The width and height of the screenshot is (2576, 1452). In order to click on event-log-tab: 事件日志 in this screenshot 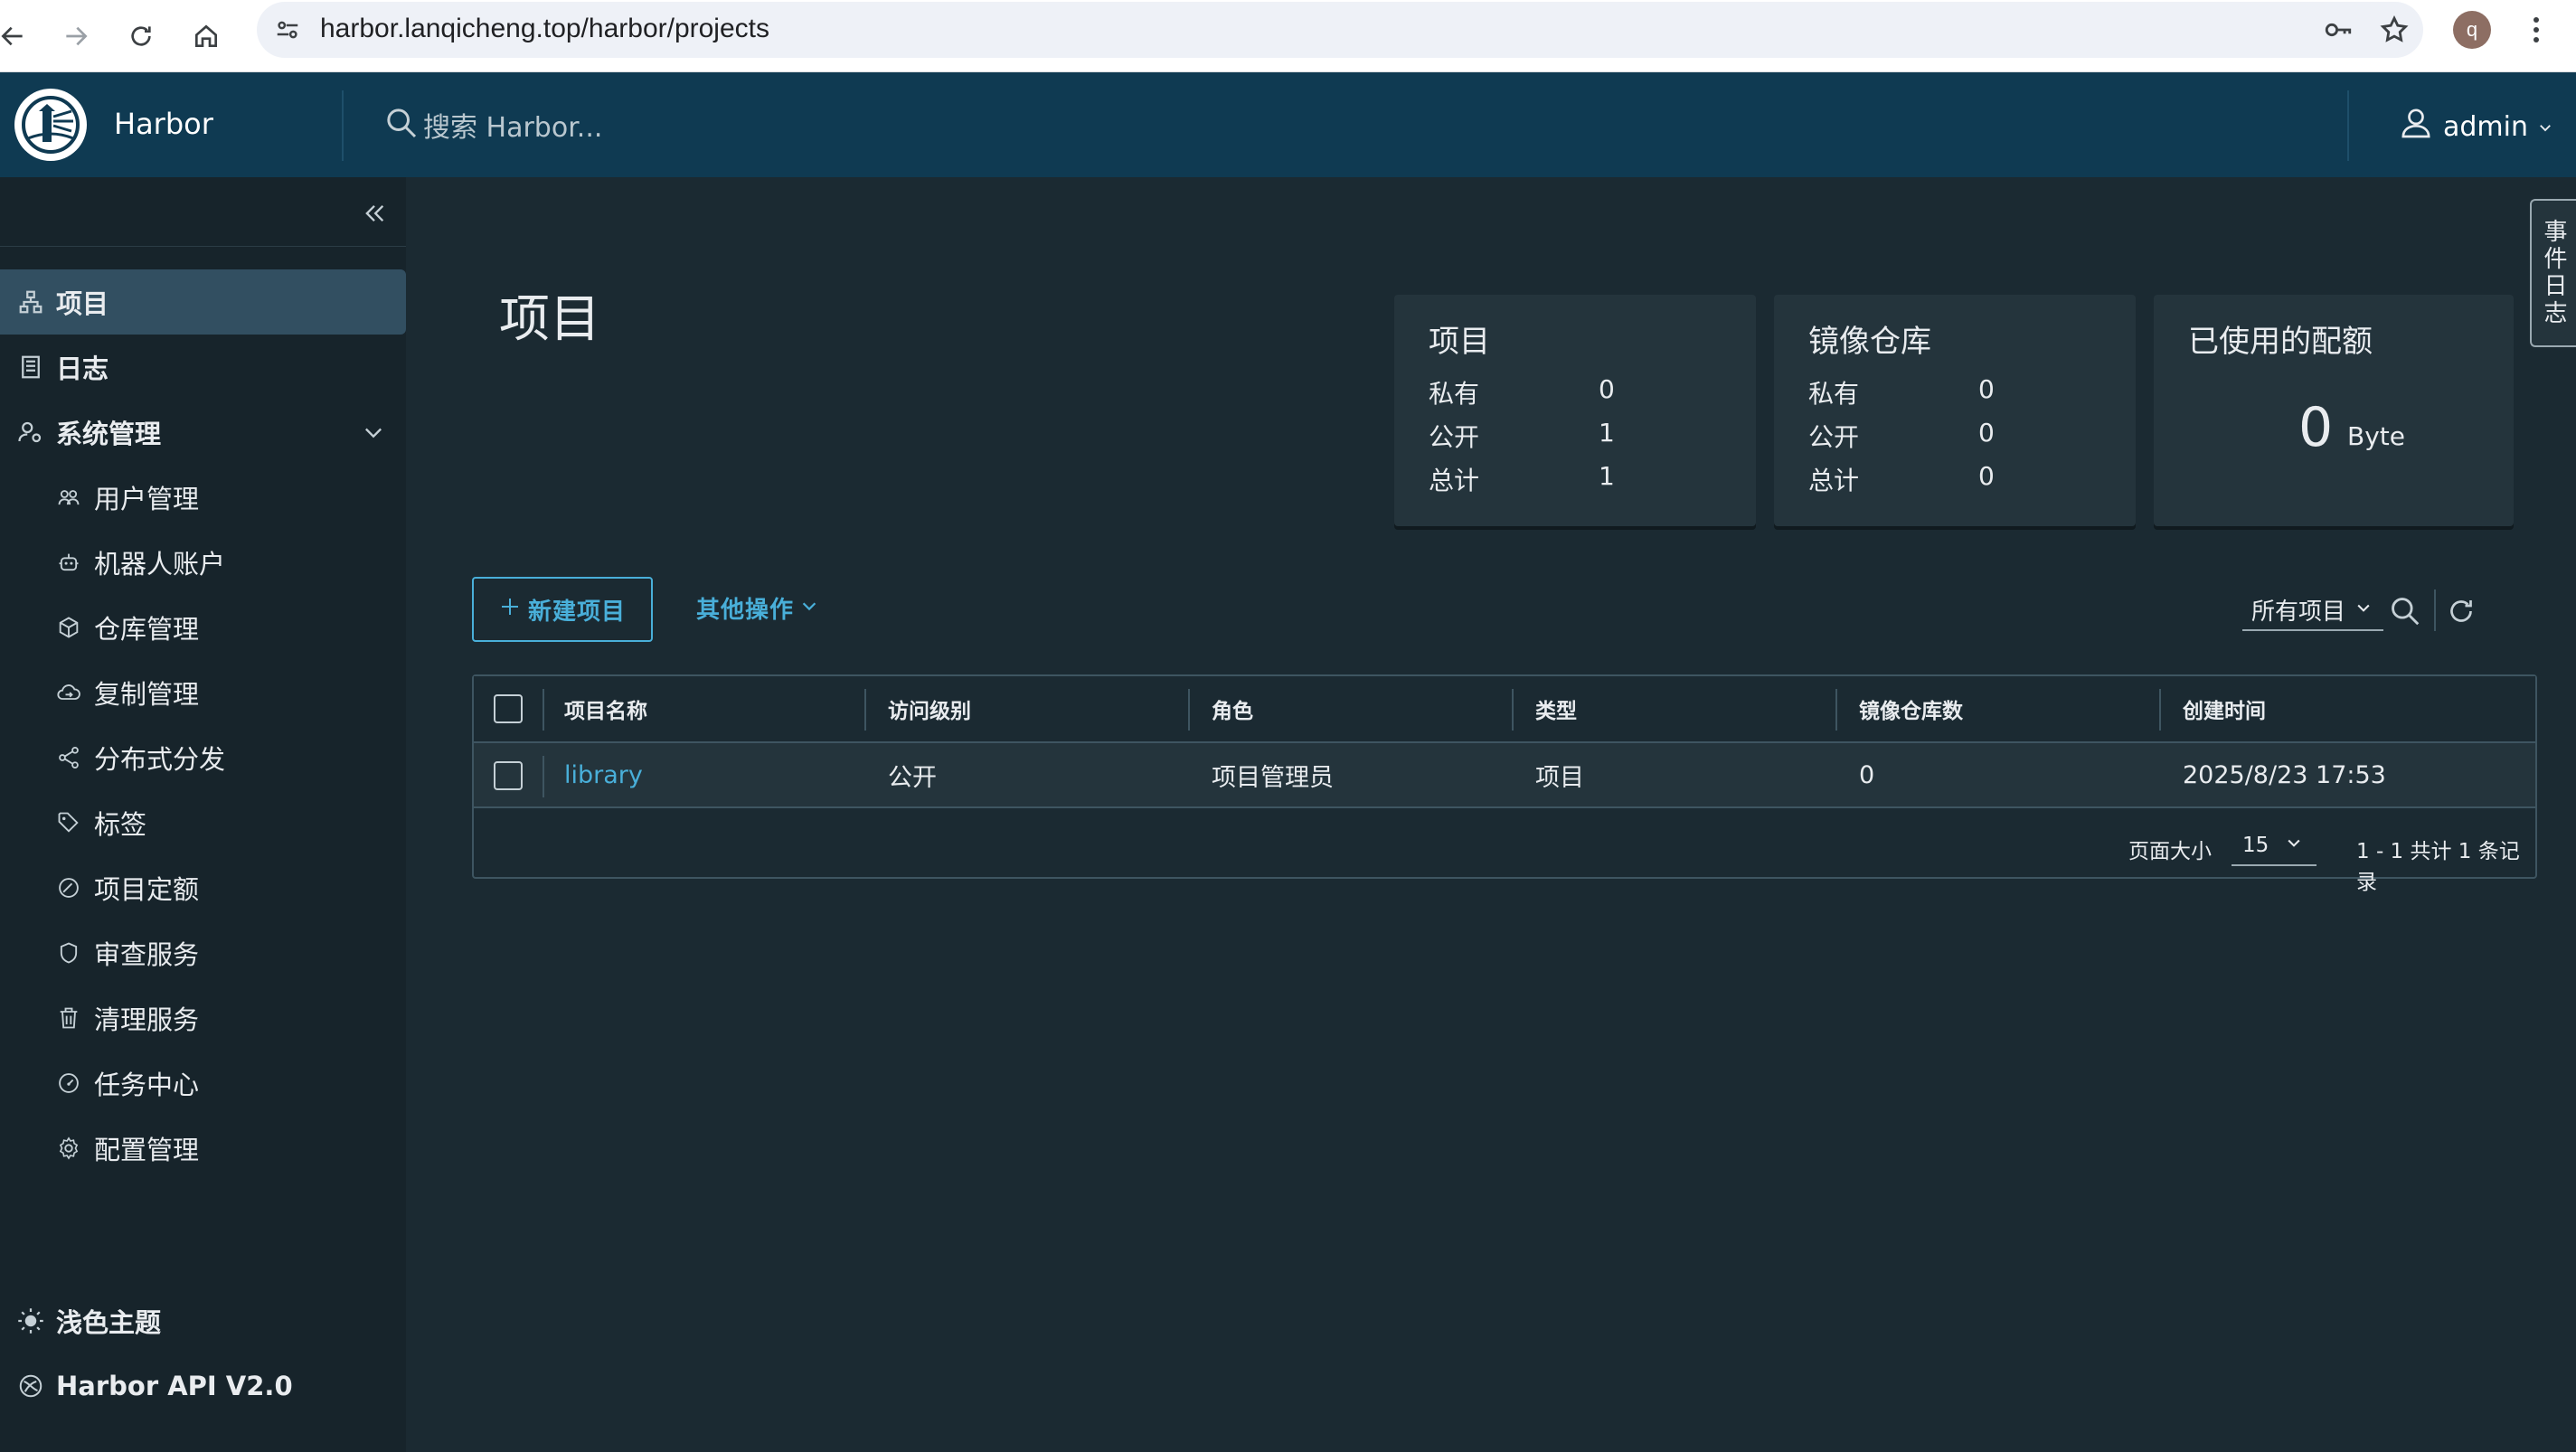, I will do `click(2553, 273)`.